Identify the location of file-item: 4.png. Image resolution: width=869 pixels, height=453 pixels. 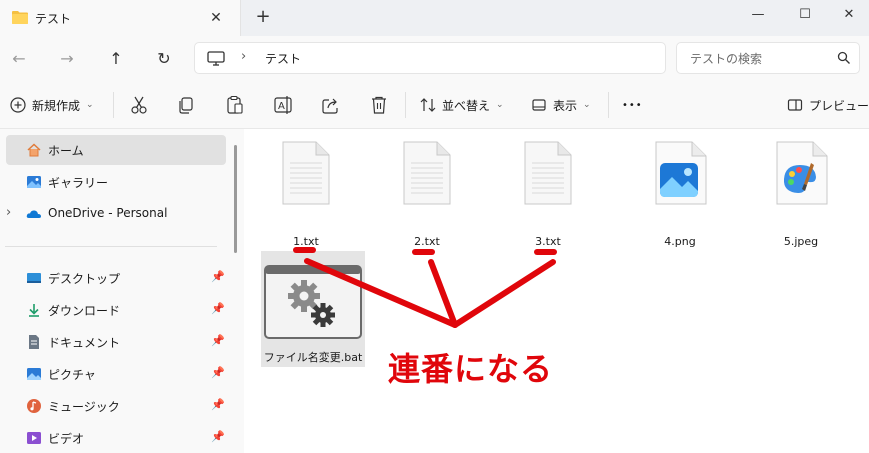
(680, 193).